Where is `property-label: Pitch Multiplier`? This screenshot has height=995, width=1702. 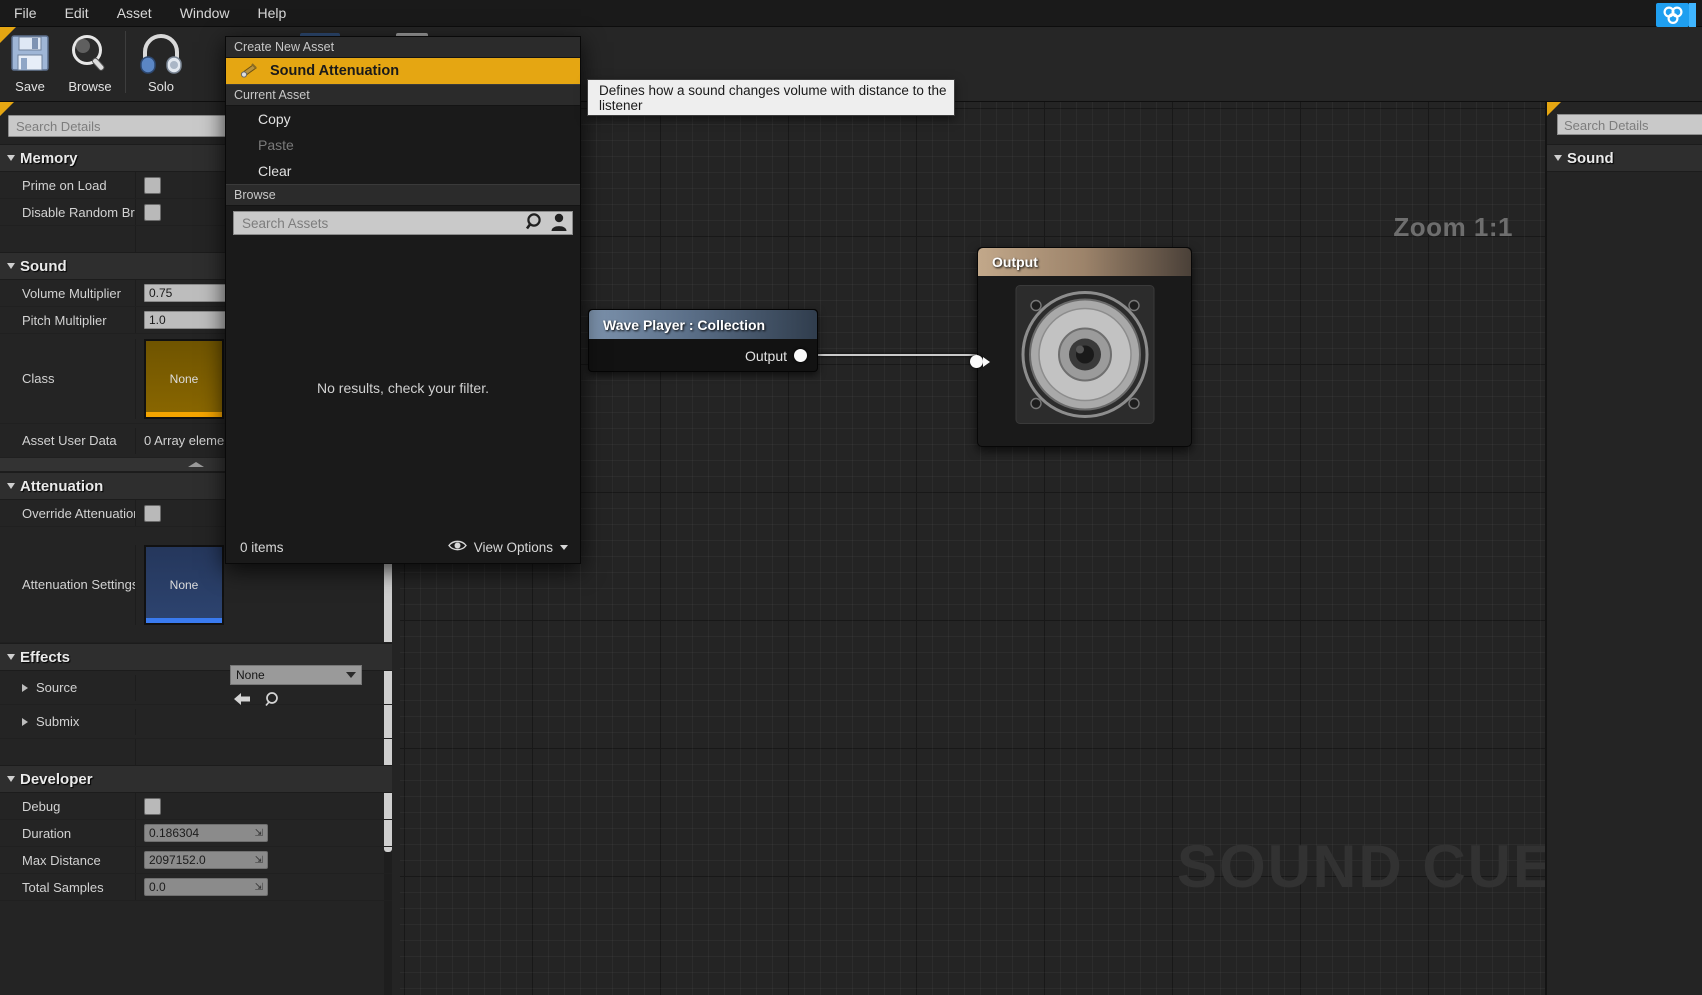 property-label: Pitch Multiplier is located at coordinates (64, 320).